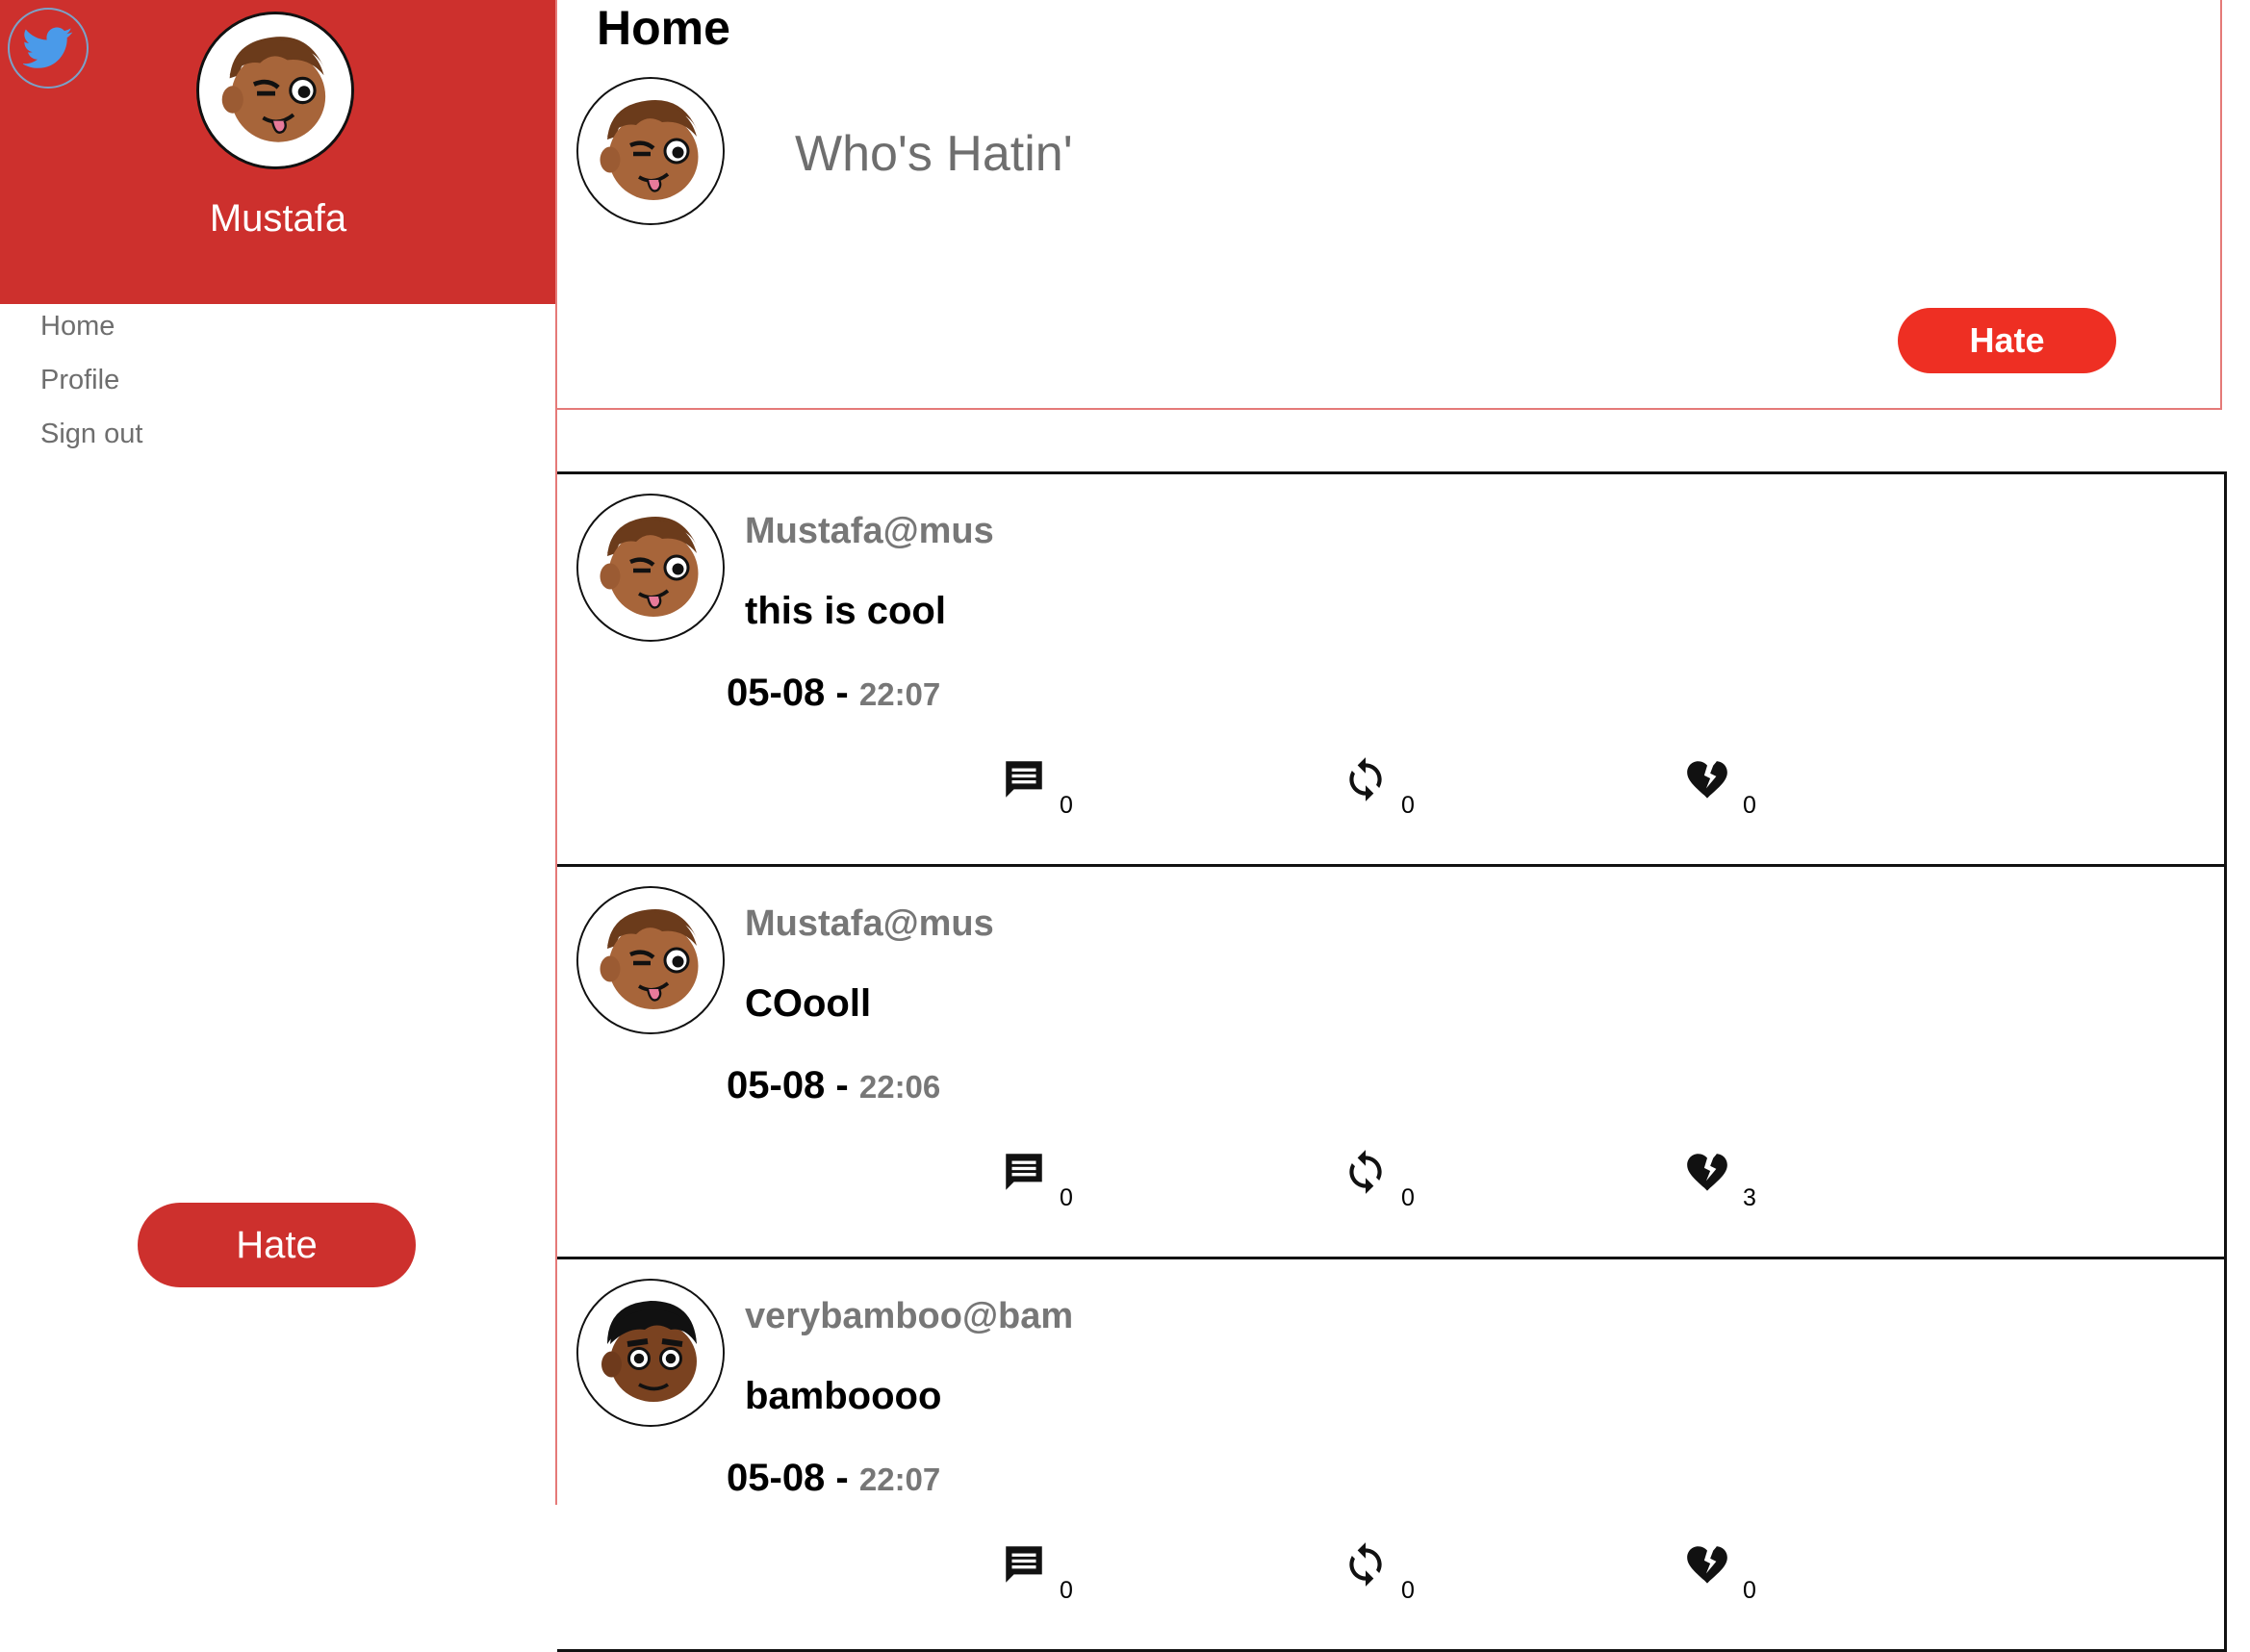 The image size is (2250, 1652). Describe the element at coordinates (843, 1396) in the screenshot. I see `post-text: bamboooo` at that location.